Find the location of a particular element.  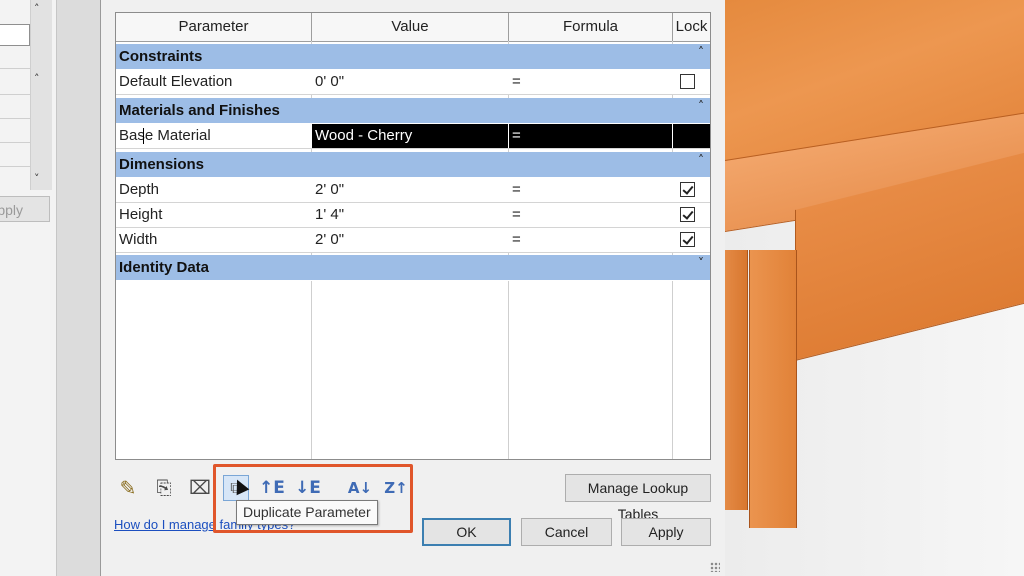

chevron-down-icon: ˅ is located at coordinates (37, 178).